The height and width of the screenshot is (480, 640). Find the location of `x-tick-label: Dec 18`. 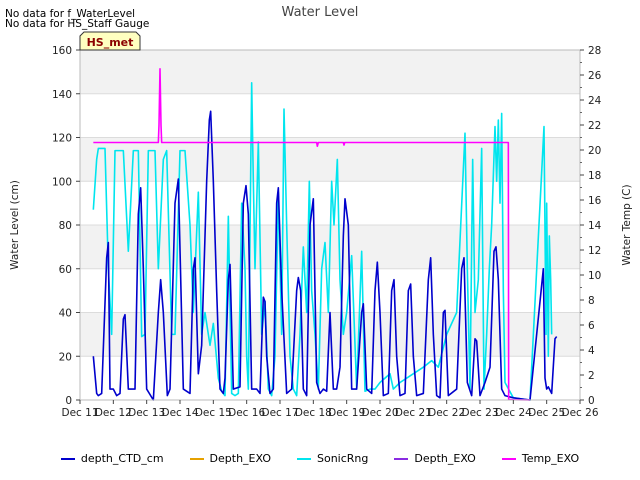

x-tick-label: Dec 18 is located at coordinates (313, 413).